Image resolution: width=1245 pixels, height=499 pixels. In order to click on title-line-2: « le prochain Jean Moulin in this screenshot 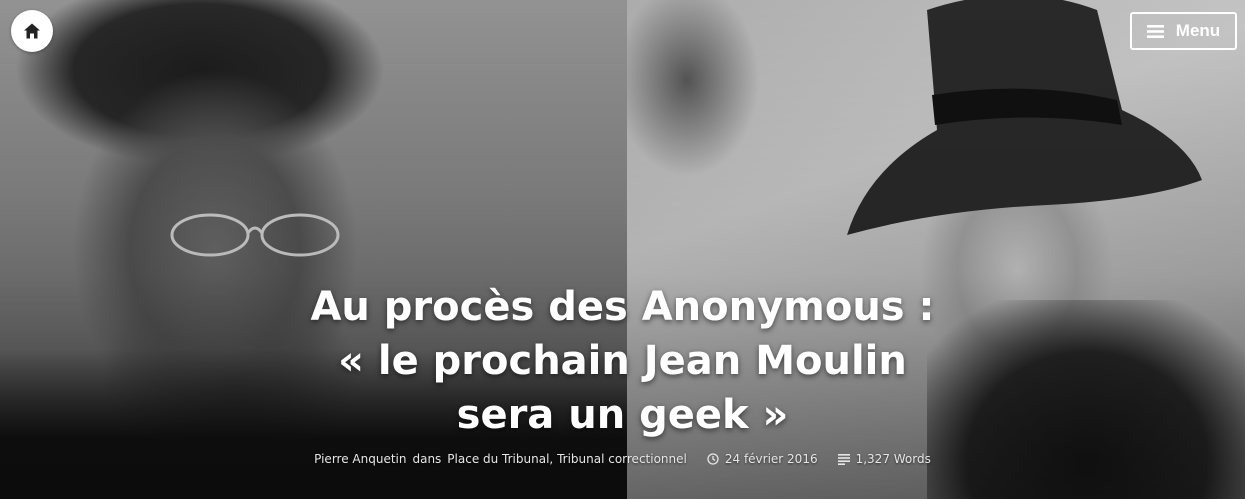, I will do `click(622, 361)`.